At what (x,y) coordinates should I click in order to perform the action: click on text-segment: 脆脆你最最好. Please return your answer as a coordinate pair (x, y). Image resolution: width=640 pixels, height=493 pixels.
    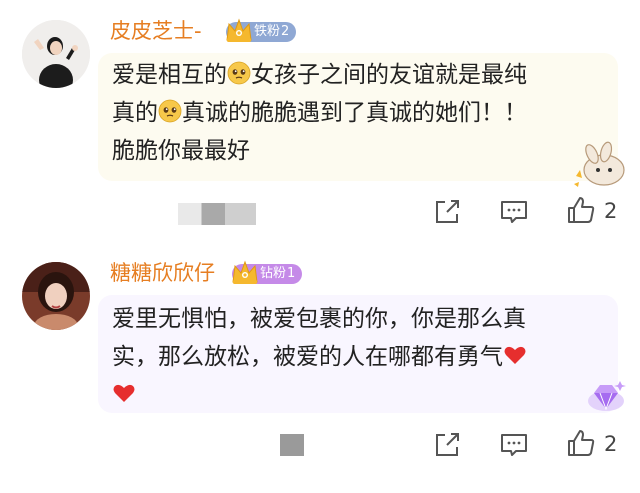
    Looking at the image, I should click on (181, 151).